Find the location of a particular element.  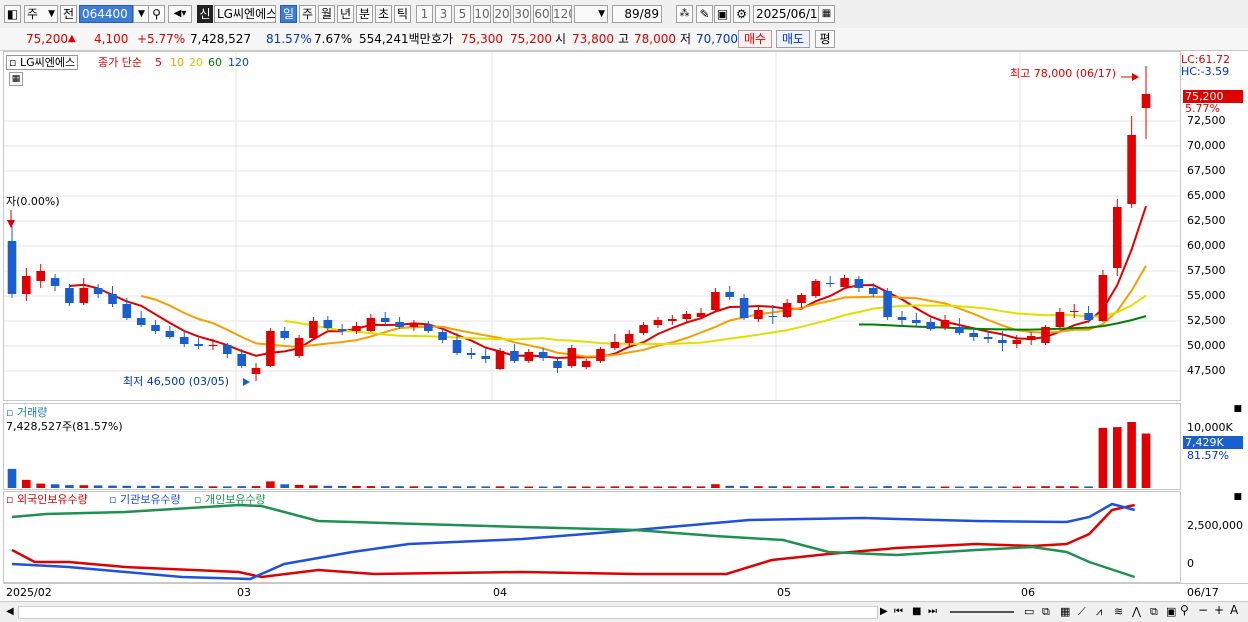

sound-icon: ◀▾ is located at coordinates (180, 14).